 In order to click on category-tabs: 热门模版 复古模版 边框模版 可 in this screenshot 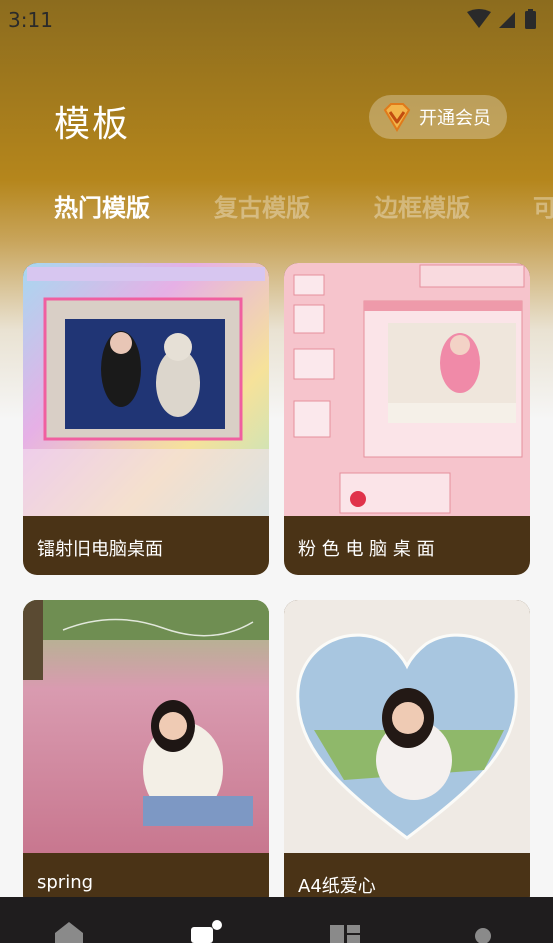, I will do `click(276, 204)`.